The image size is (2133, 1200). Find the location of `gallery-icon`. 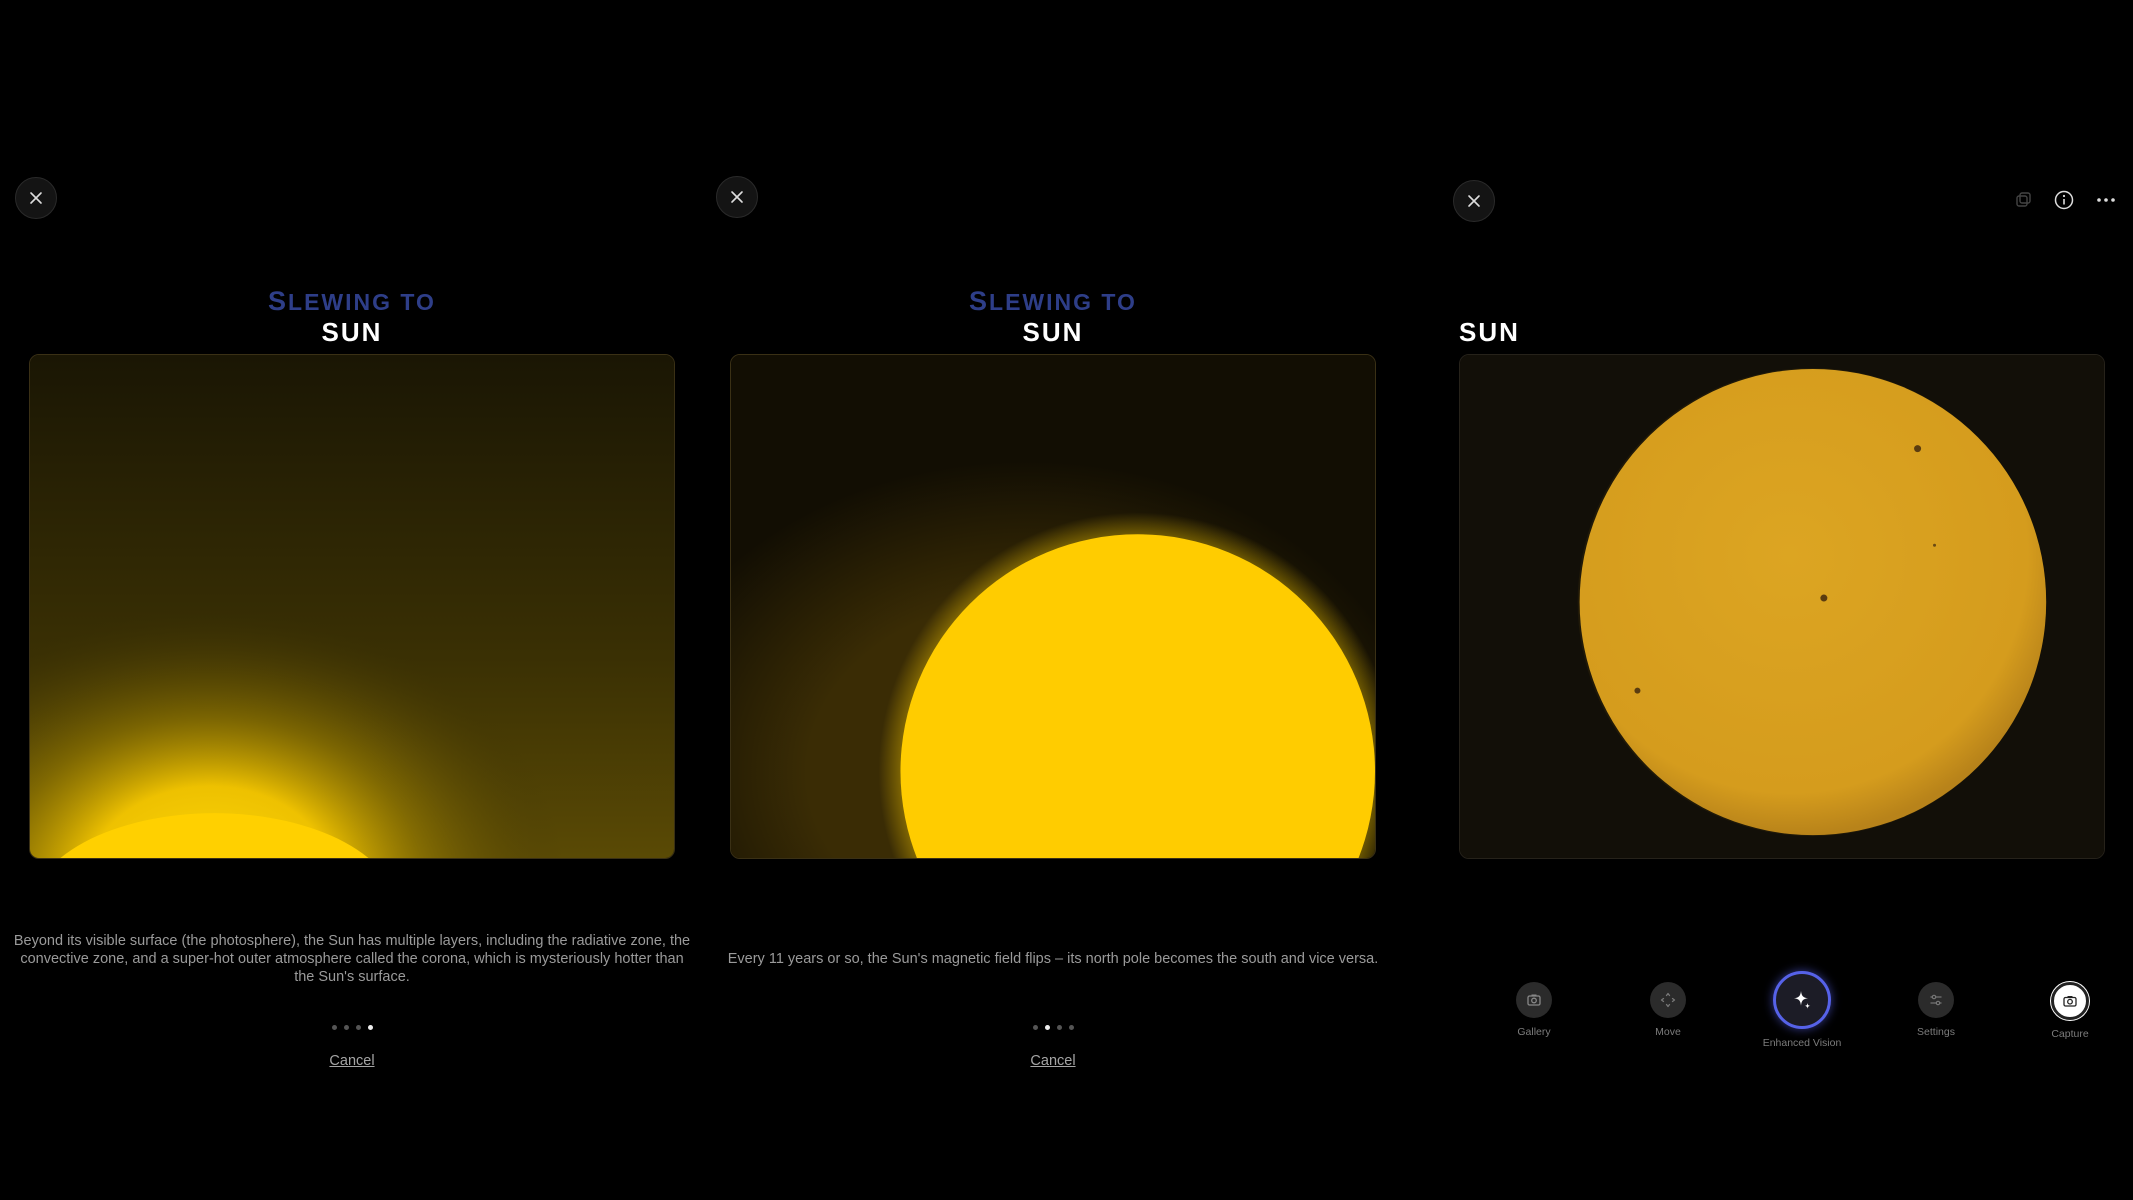

gallery-icon is located at coordinates (1534, 1000).